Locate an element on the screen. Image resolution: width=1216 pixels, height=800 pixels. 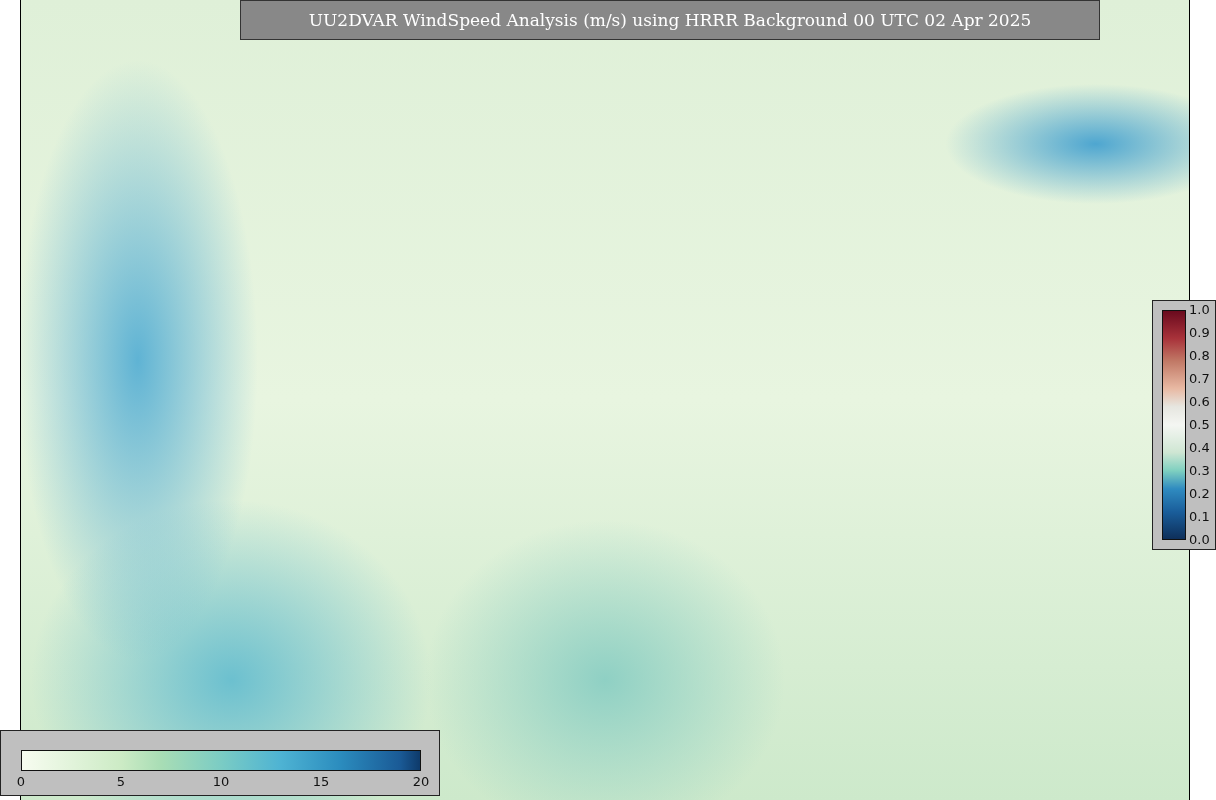
tick-label: 15 is located at coordinates (321, 782).